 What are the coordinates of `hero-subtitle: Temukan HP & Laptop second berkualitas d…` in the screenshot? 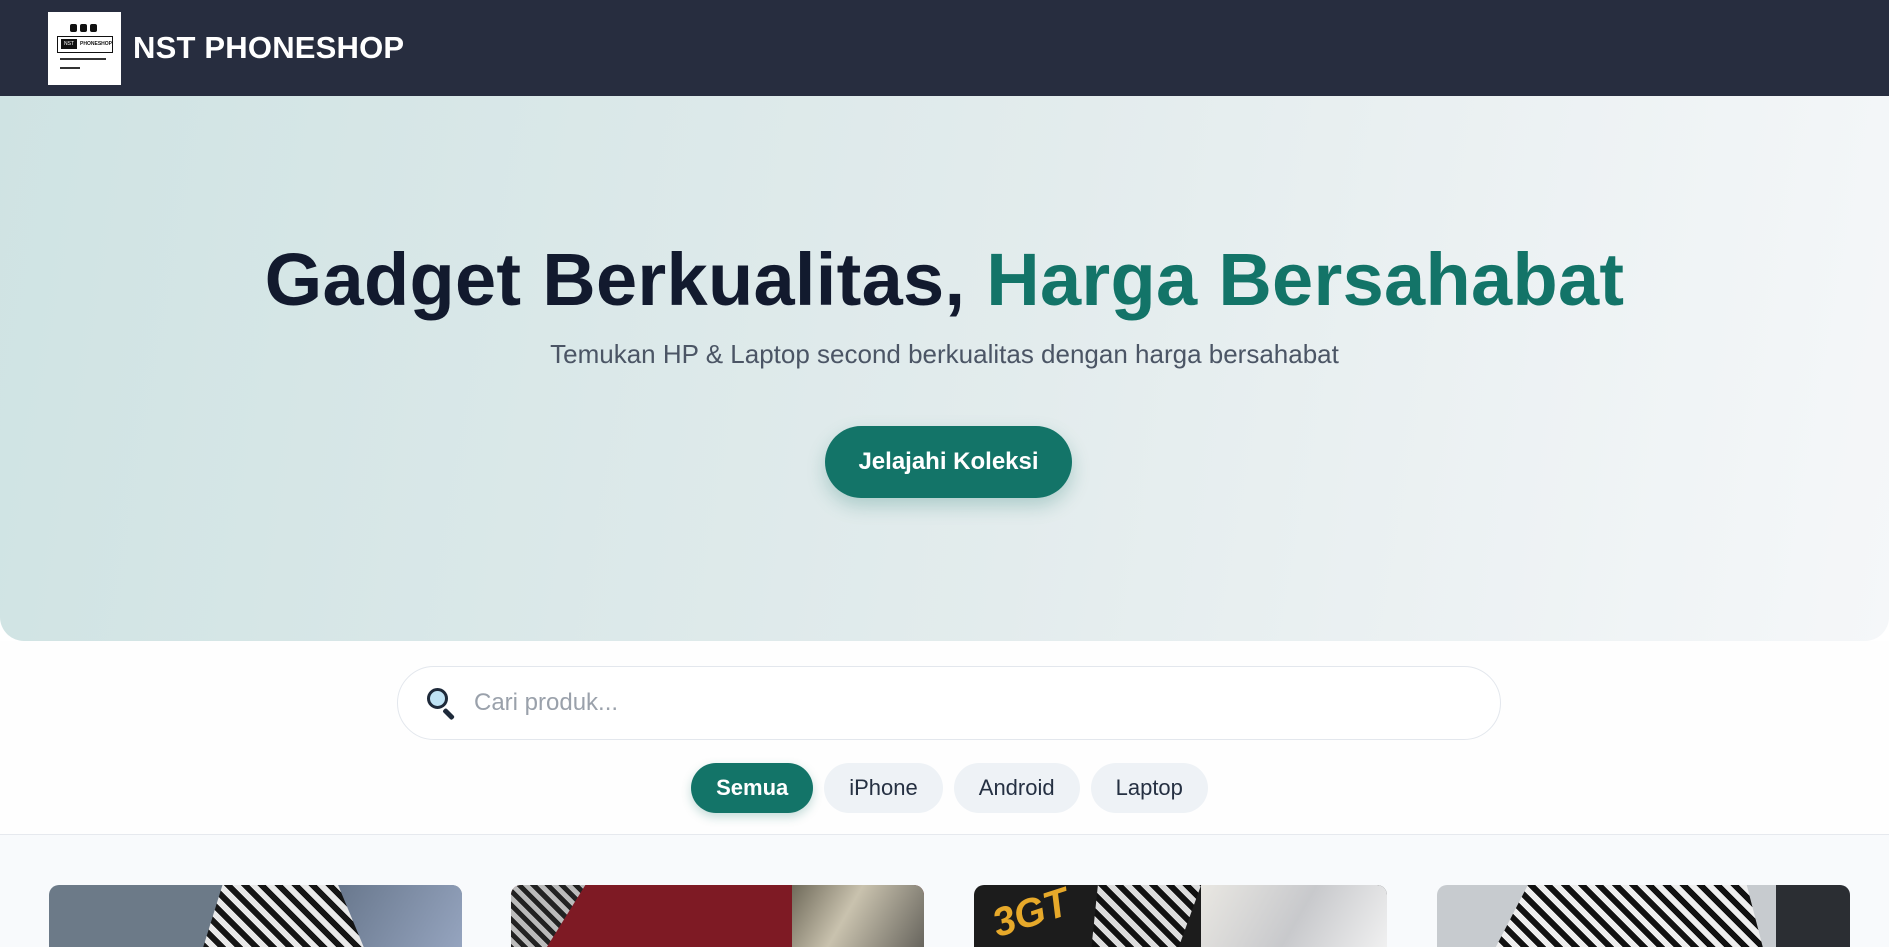 It's located at (944, 354).